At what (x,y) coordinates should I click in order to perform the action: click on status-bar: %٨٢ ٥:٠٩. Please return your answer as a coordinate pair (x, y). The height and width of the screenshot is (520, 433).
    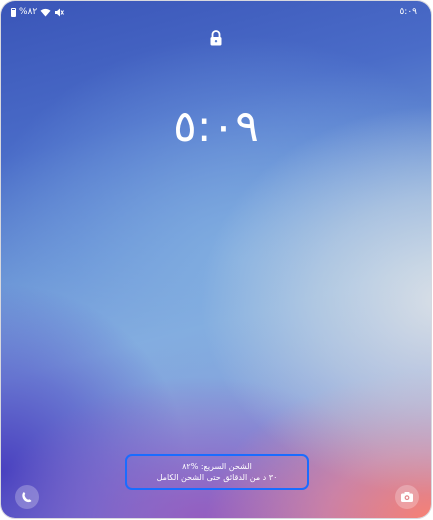
    Looking at the image, I should click on (216, 12).